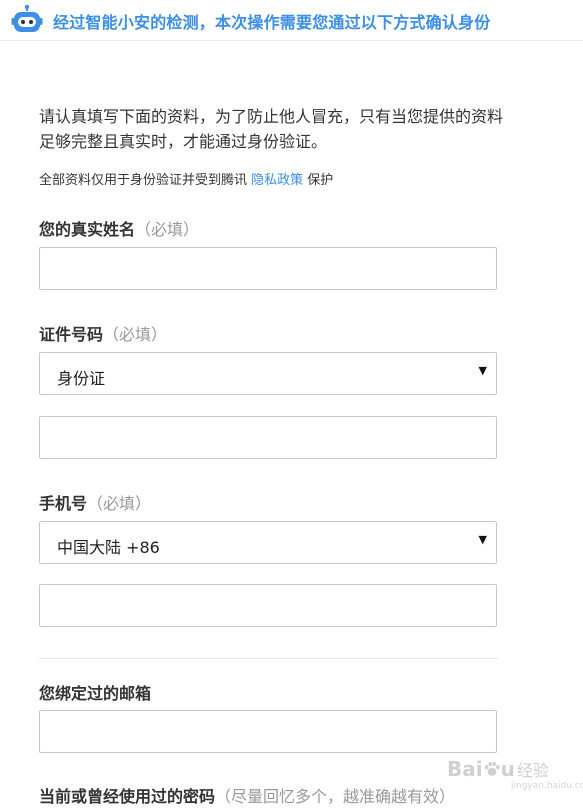  I want to click on watermark-brand: Bai, so click(465, 769).